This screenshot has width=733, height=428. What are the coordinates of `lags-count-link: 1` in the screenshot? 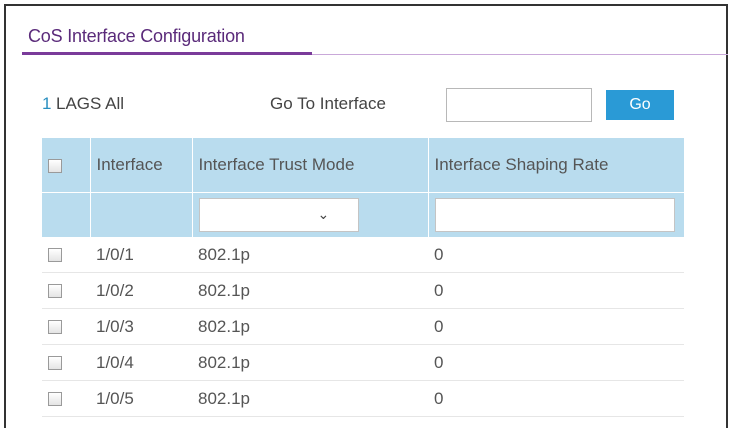 It's located at (46, 104).